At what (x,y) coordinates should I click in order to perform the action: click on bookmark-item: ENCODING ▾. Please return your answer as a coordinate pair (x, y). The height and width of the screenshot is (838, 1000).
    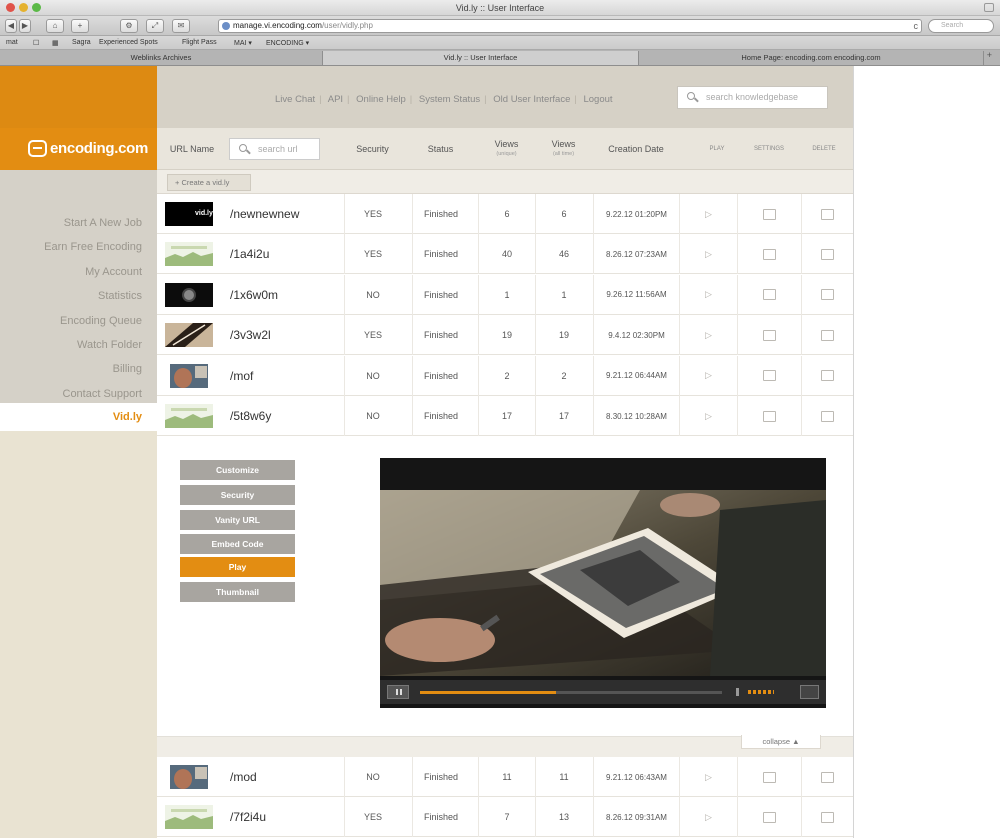
    Looking at the image, I should click on (287, 43).